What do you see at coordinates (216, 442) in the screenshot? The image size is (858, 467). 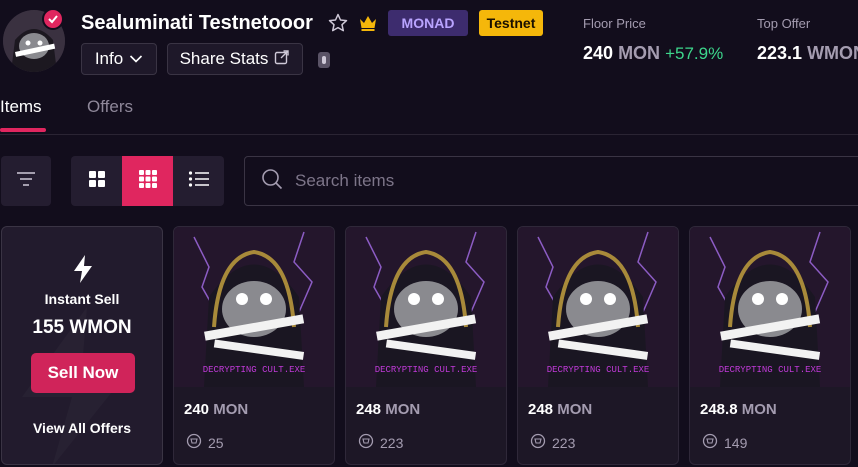 I see `item-sales-count: 25` at bounding box center [216, 442].